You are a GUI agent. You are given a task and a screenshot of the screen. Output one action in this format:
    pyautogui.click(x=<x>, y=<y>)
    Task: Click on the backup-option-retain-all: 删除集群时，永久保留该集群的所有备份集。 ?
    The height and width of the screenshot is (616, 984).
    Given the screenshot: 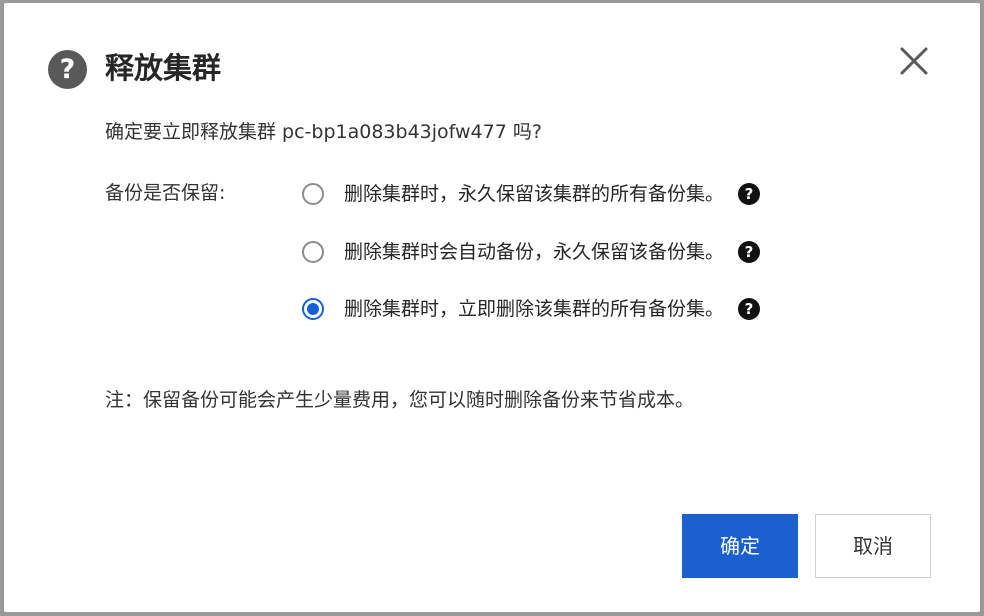 What is the action you would take?
    pyautogui.click(x=531, y=194)
    